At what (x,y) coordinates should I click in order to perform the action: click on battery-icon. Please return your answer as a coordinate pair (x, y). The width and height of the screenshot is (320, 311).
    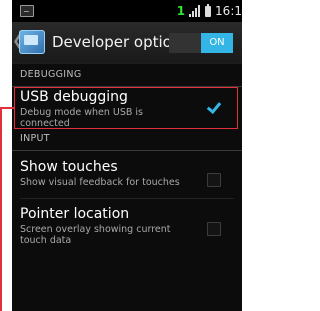
    Looking at the image, I should click on (208, 10).